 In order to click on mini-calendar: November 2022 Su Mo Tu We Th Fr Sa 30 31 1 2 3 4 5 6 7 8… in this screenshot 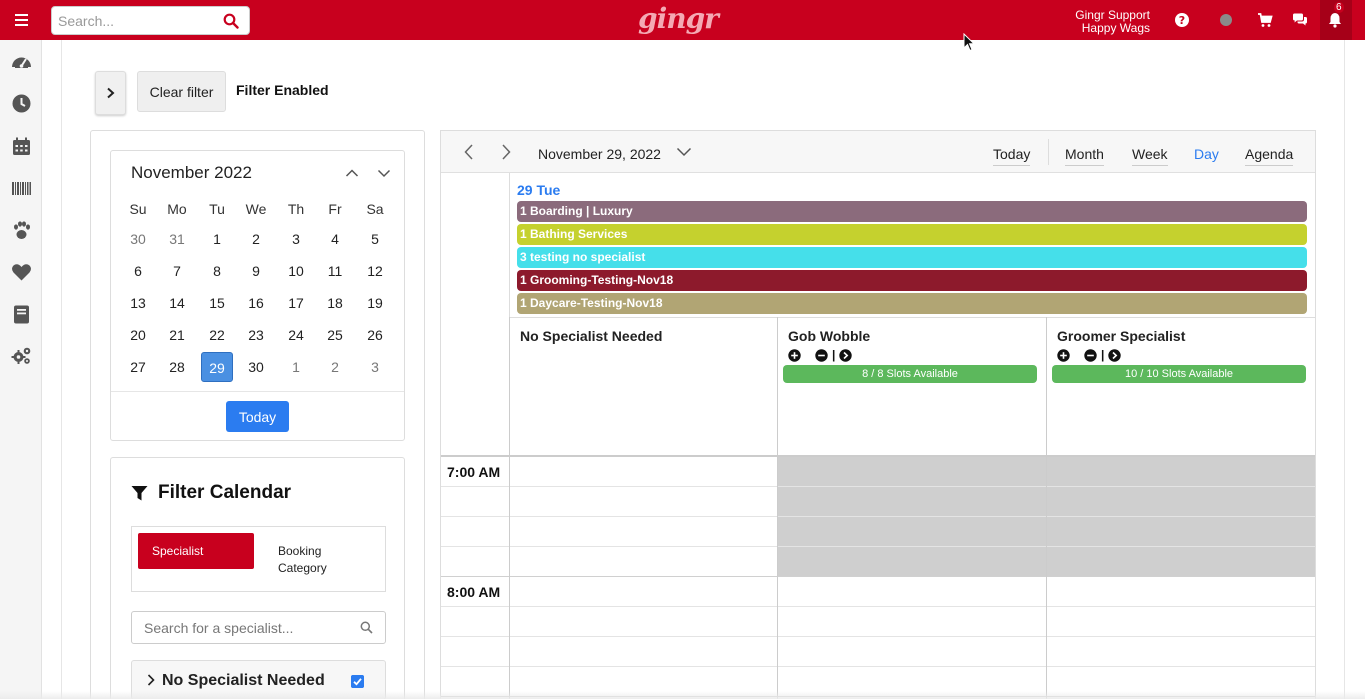, I will do `click(257, 295)`.